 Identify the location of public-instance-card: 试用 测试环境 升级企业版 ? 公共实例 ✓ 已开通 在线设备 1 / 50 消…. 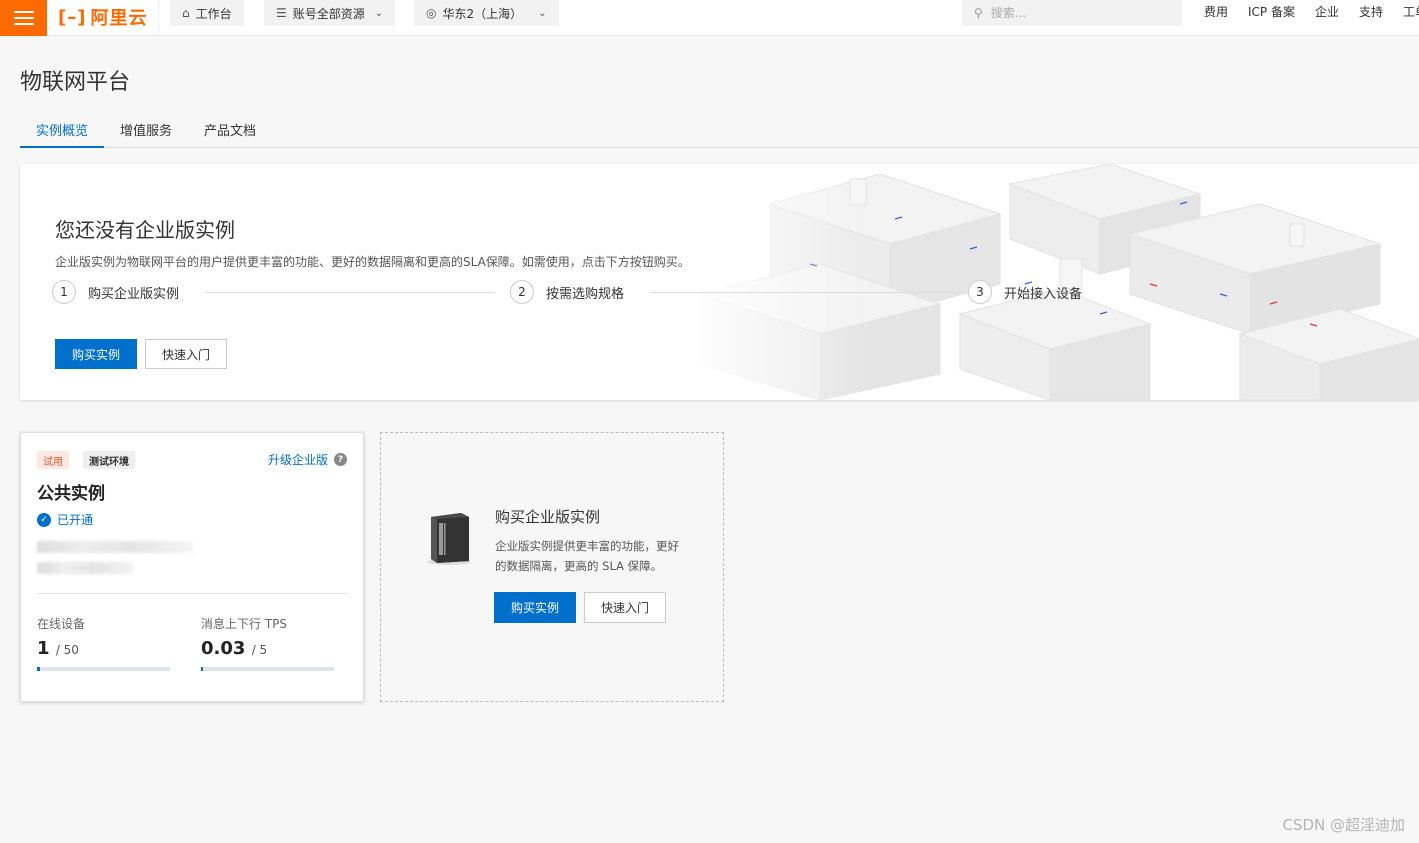
(192, 567).